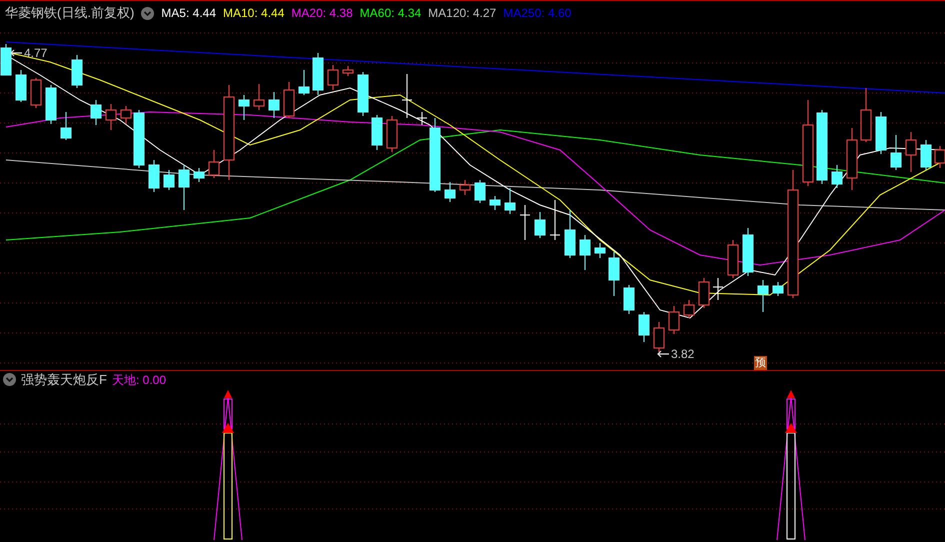 The width and height of the screenshot is (945, 542). I want to click on legend-value: MA10: 4.44, so click(253, 13).